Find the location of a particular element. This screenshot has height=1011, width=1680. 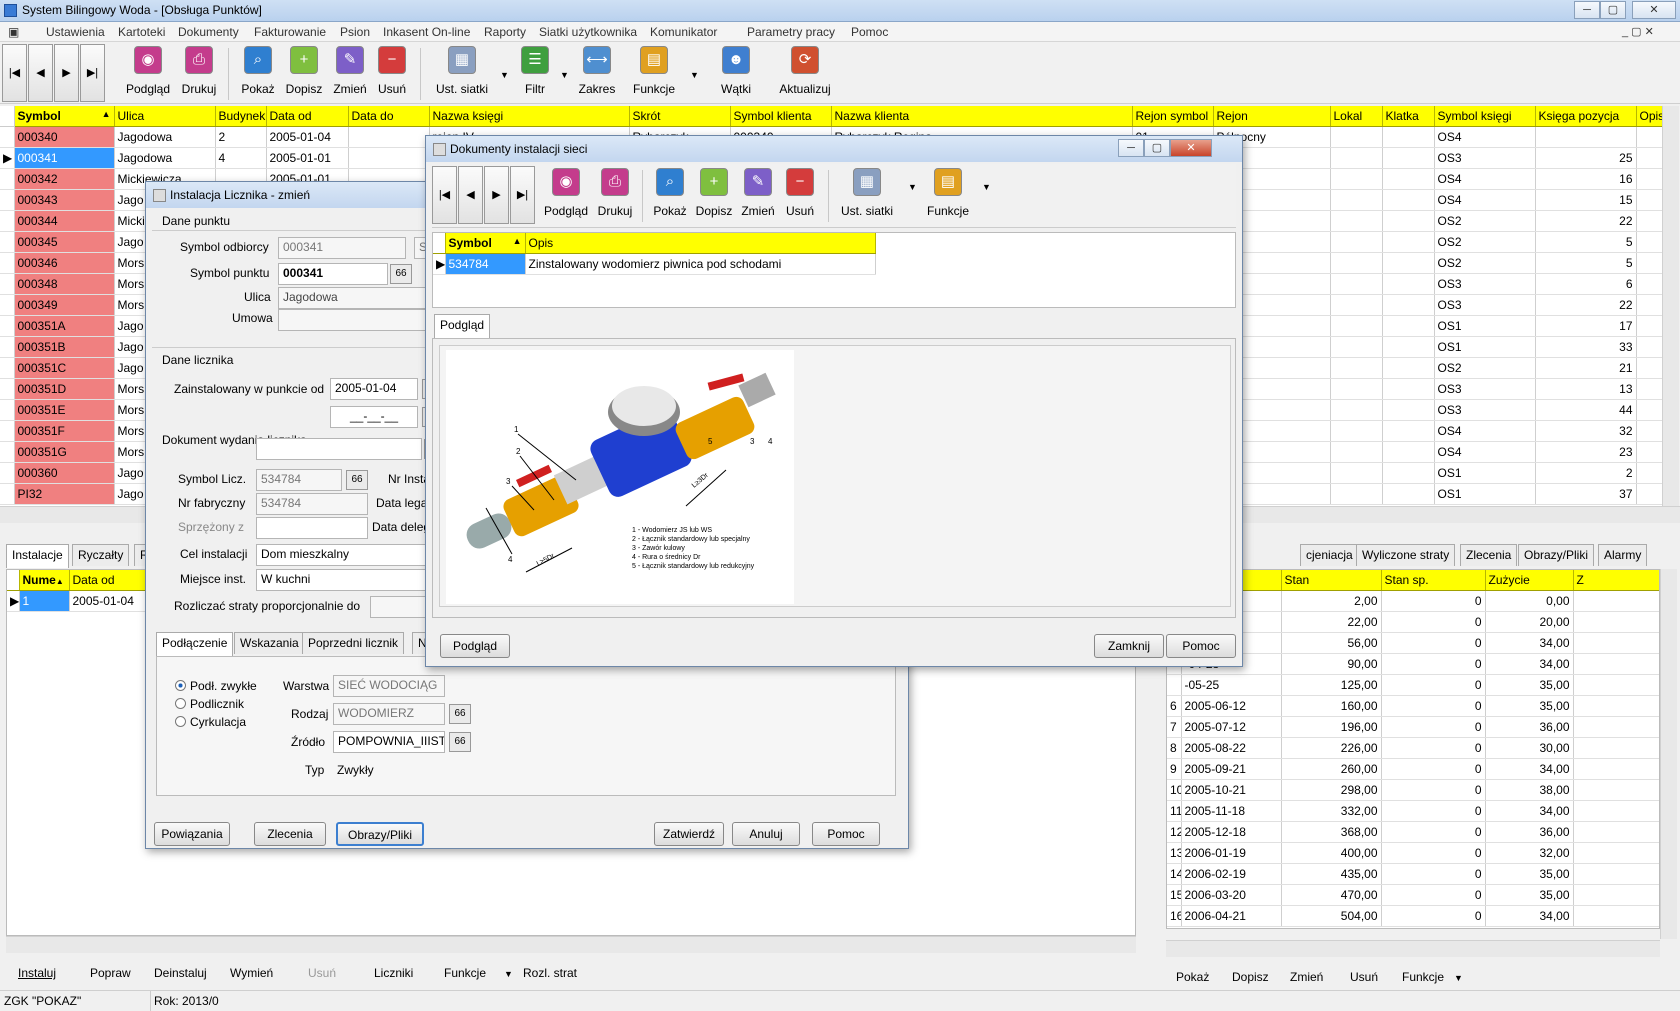

install-date-to-field: __-__-__ is located at coordinates (374, 417).